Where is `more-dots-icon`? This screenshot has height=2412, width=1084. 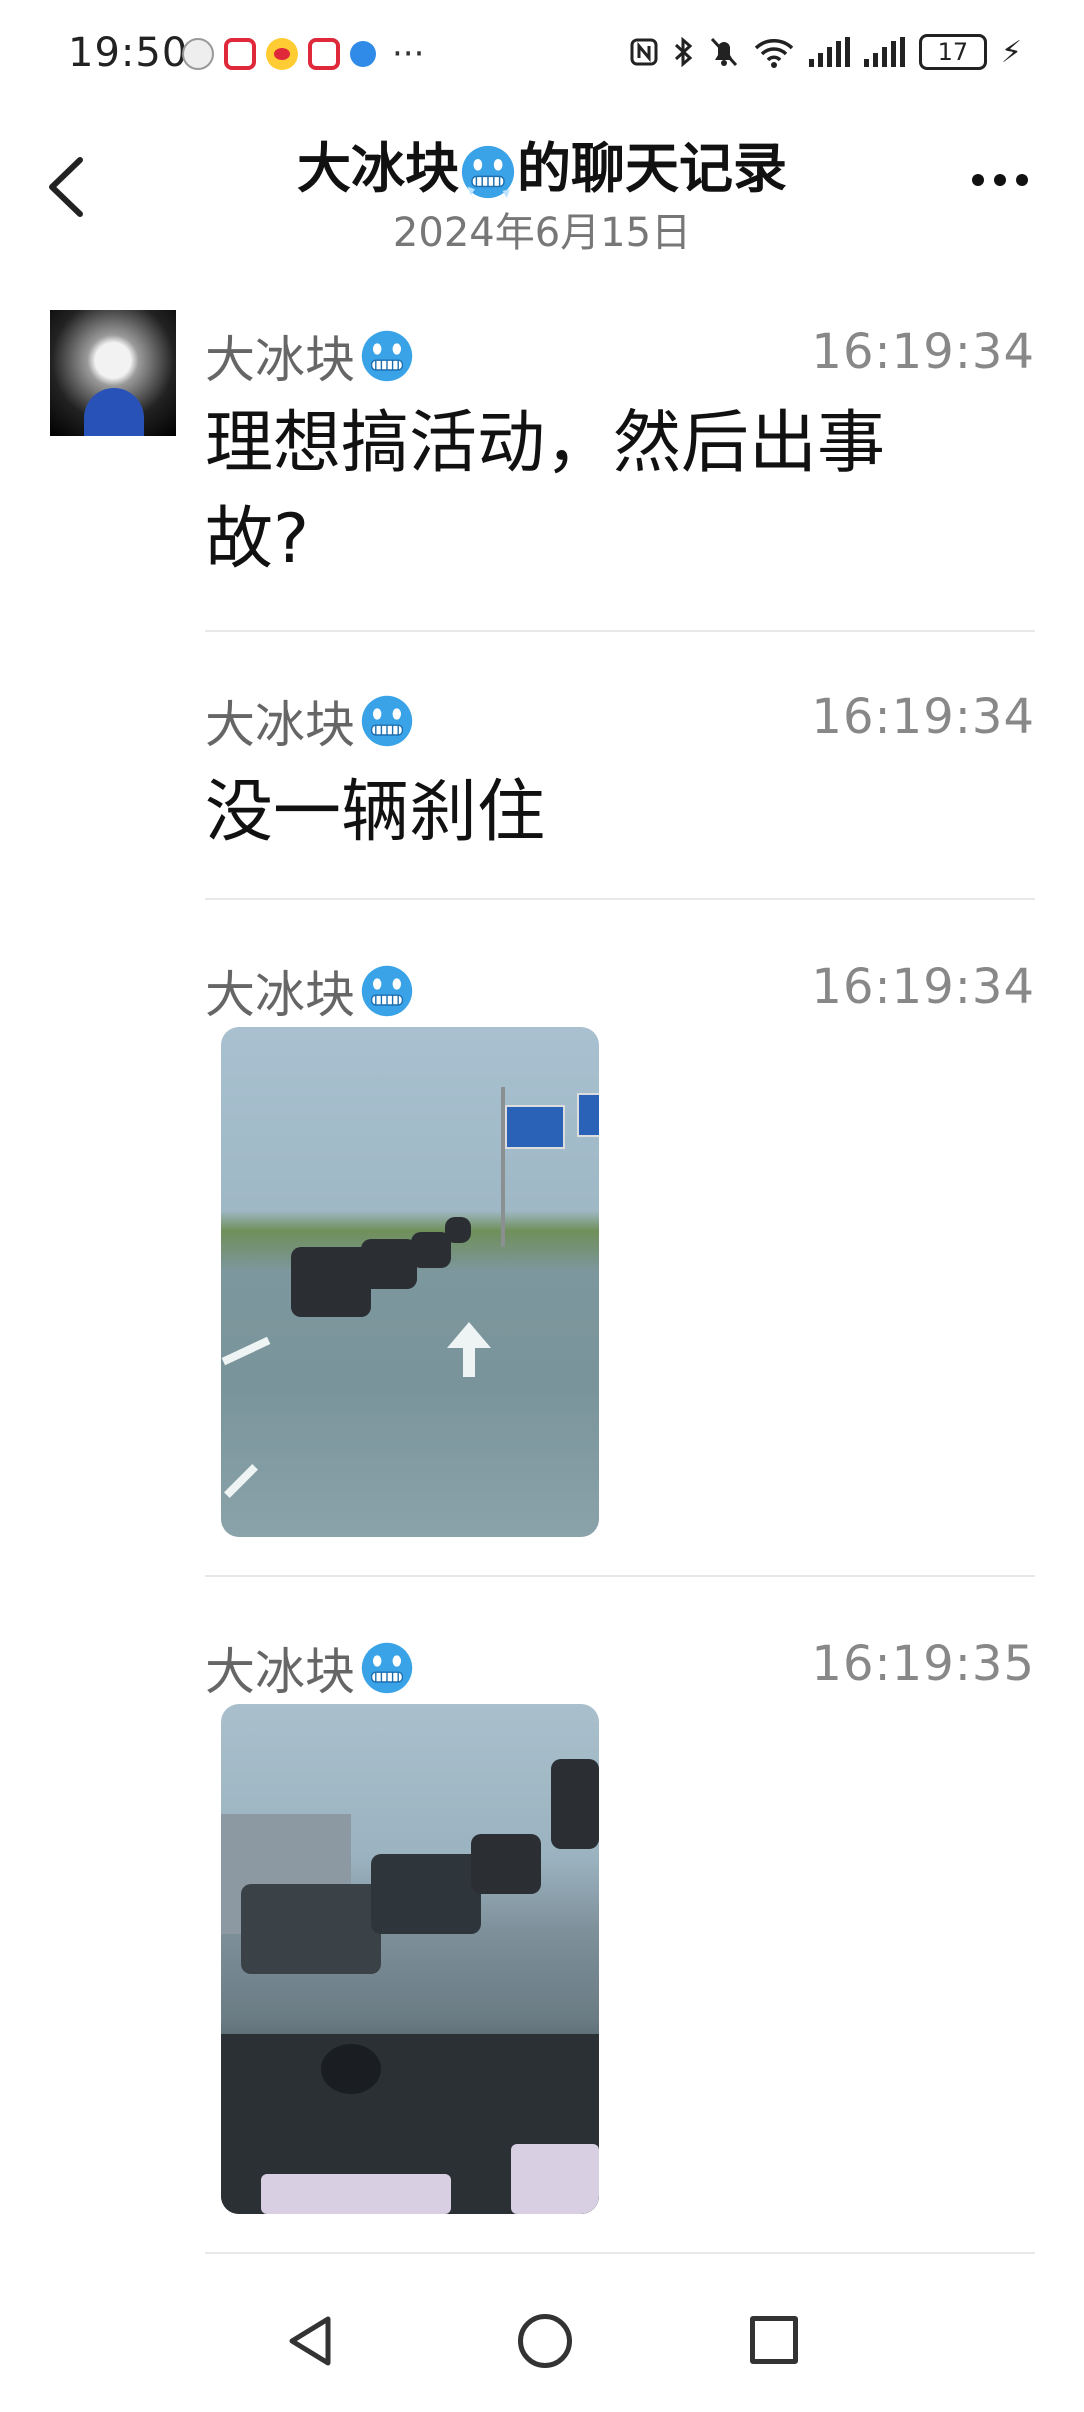
more-dots-icon is located at coordinates (978, 180).